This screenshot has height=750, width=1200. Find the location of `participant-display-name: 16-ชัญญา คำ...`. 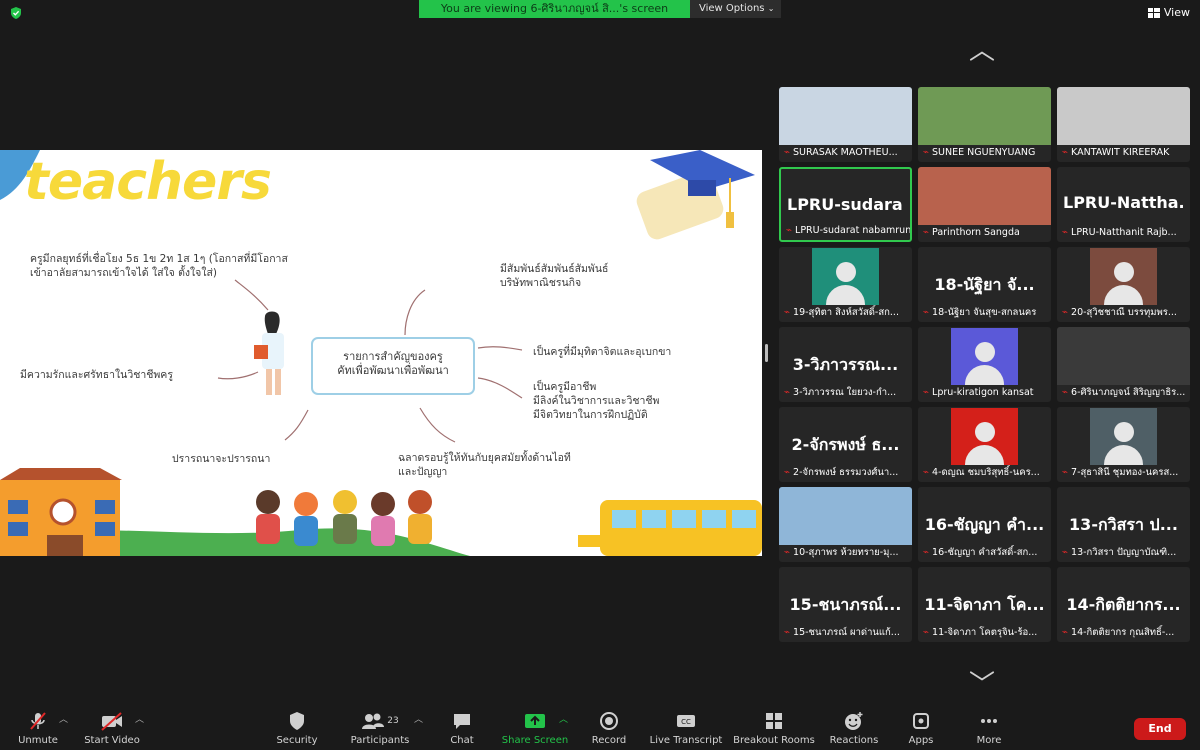

participant-display-name: 16-ชัญญา คำ... is located at coordinates (984, 524).